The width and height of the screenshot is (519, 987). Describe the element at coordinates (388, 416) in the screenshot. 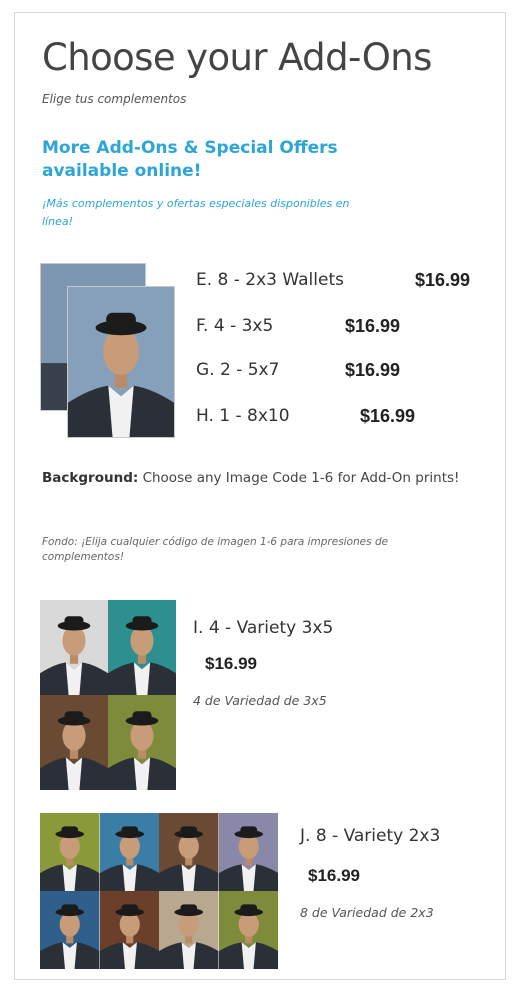

I see `package-h-price: $16.99` at that location.